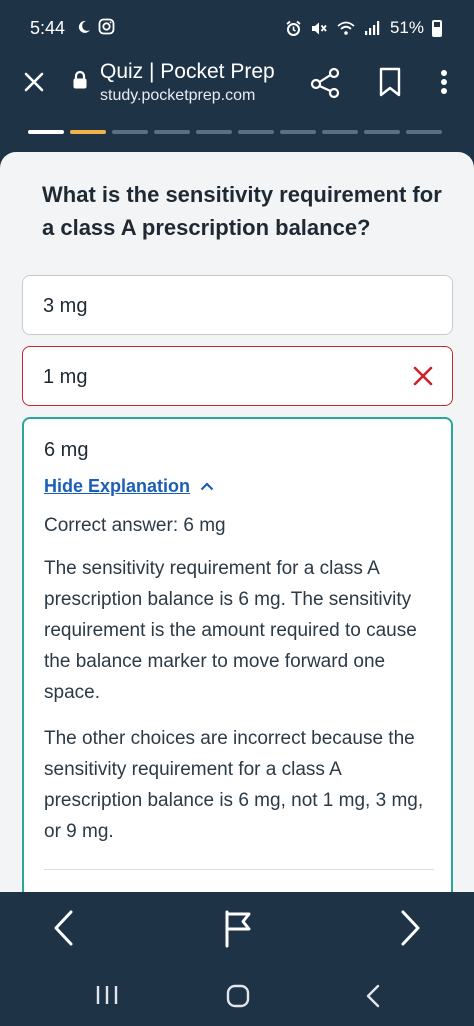  I want to click on chevron-right-icon, so click(410, 928).